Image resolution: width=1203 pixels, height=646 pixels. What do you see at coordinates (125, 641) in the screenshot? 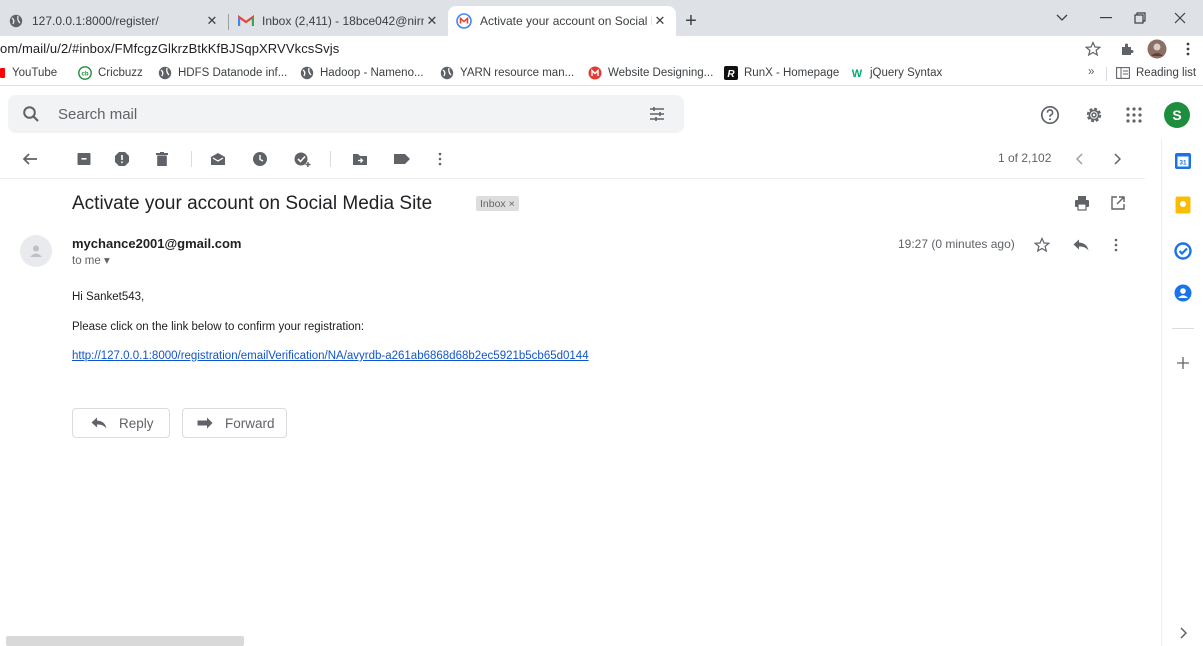
I see `horizontal-scrollbar` at bounding box center [125, 641].